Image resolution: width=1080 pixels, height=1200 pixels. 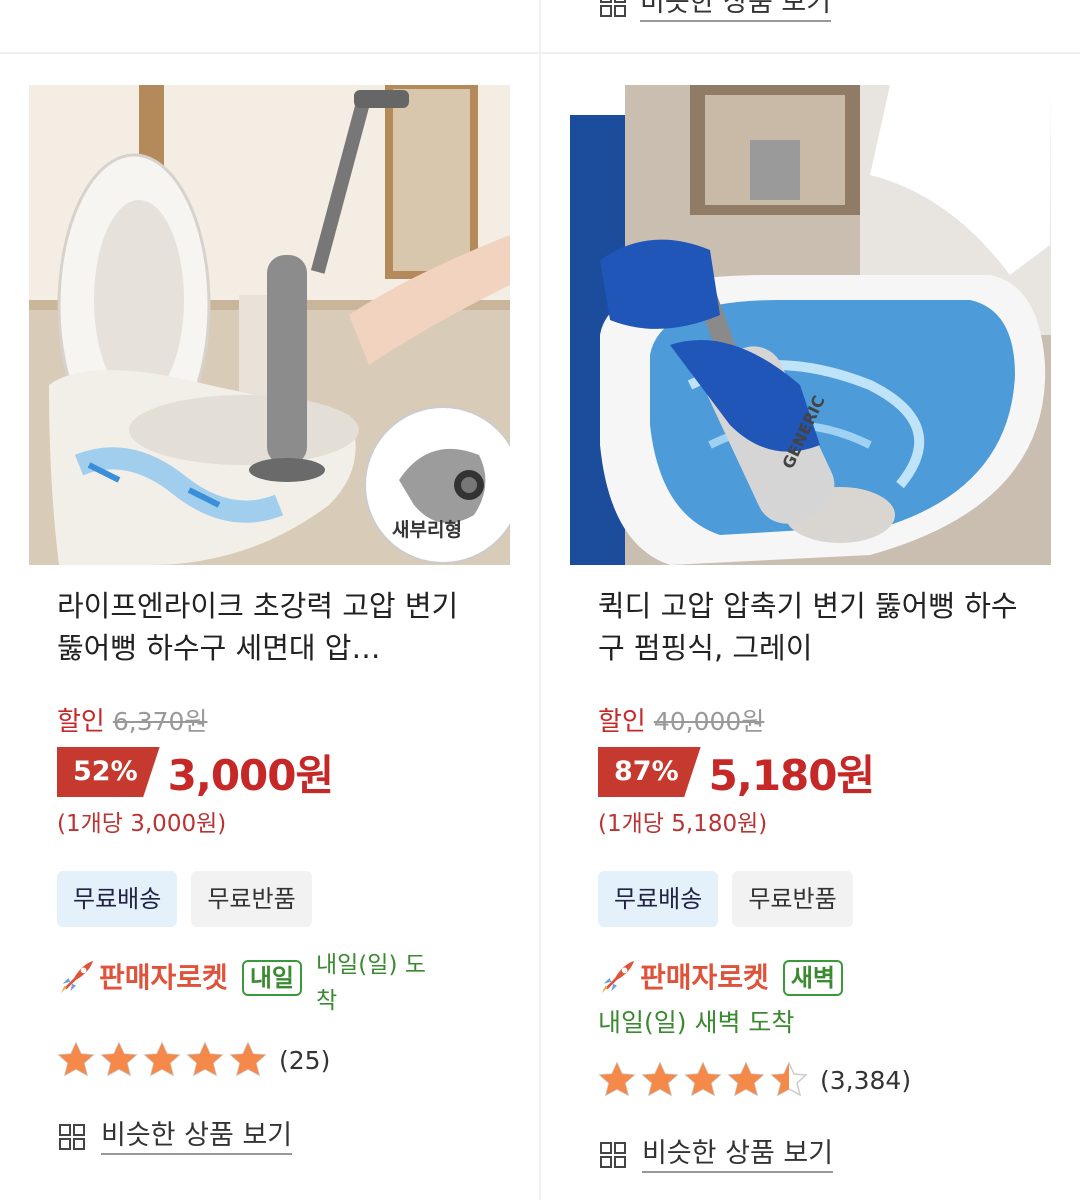 What do you see at coordinates (142, 824) in the screenshot?
I see `unit-price-1: (1개당 3,000원)` at bounding box center [142, 824].